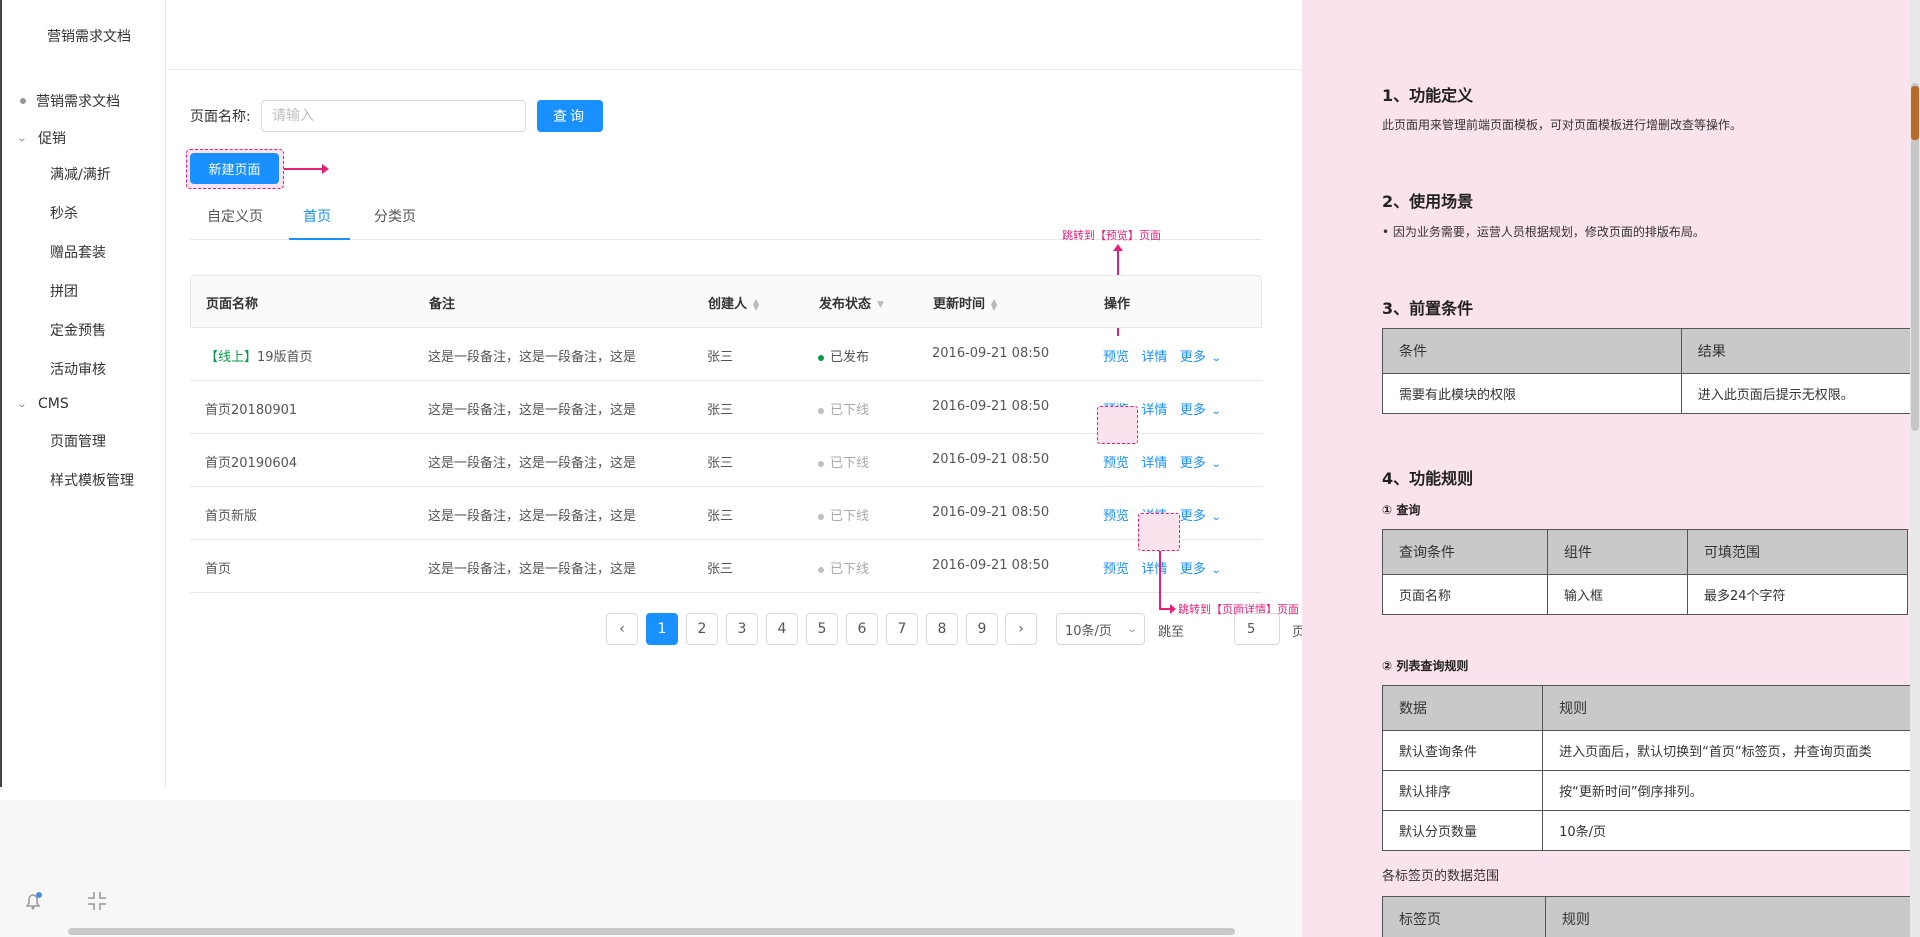  What do you see at coordinates (251, 410) in the screenshot?
I see `page-name-cell: 首页20180901` at bounding box center [251, 410].